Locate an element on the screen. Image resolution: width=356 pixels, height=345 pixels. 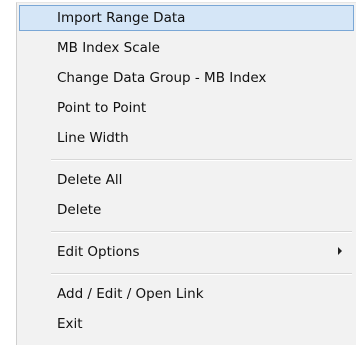
menu-item-label: Change Data Group - MB Index is located at coordinates (162, 78).